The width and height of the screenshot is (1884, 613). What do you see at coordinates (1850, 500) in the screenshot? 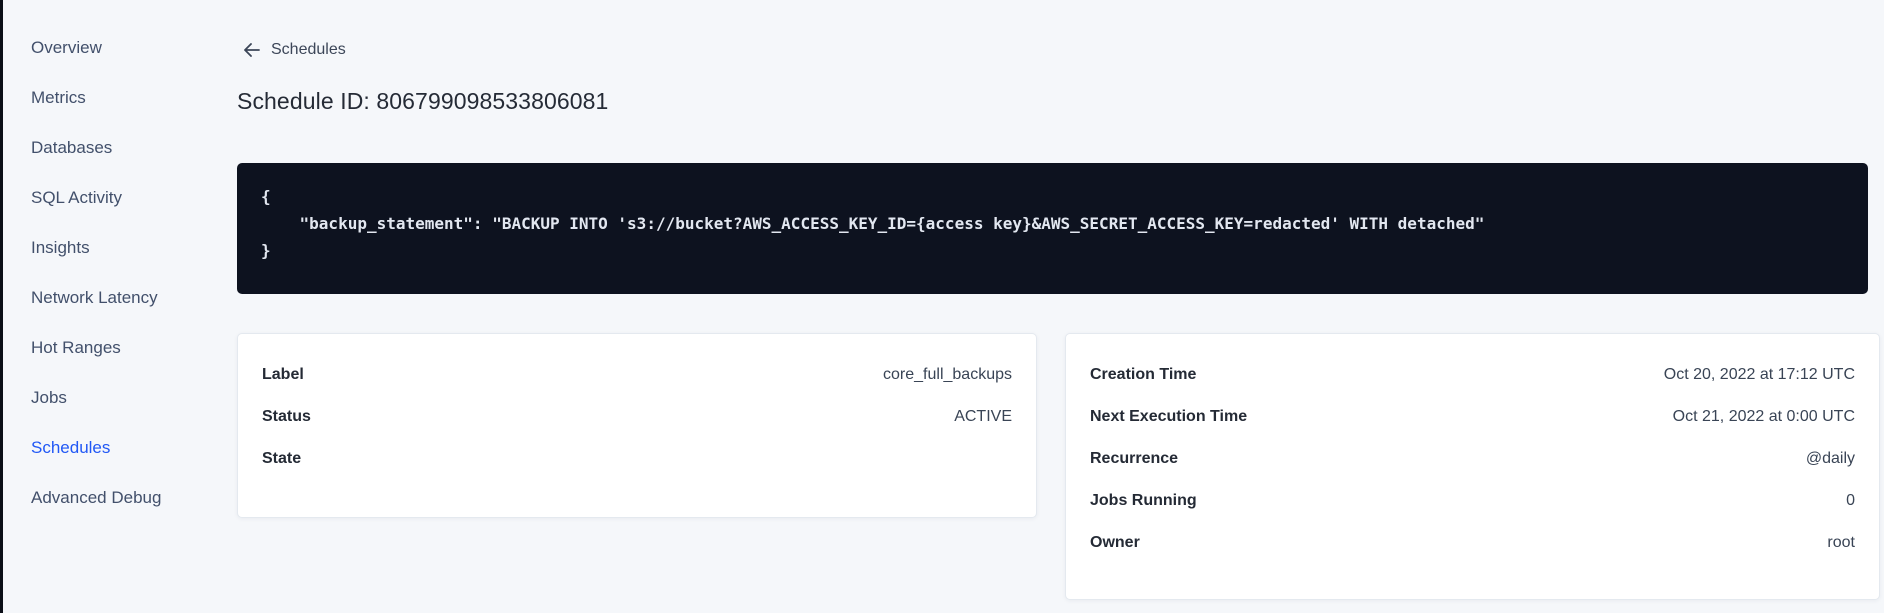
I see `row-value: 0` at bounding box center [1850, 500].